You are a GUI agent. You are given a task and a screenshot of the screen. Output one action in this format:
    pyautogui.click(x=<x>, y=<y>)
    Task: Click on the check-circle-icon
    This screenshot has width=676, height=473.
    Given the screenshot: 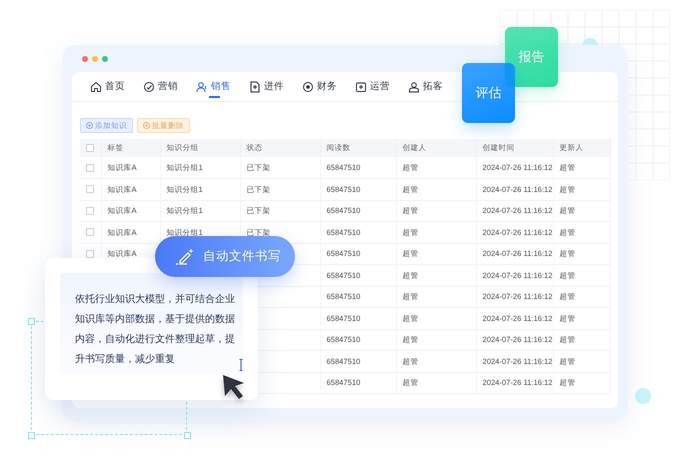 What is the action you would take?
    pyautogui.click(x=149, y=86)
    